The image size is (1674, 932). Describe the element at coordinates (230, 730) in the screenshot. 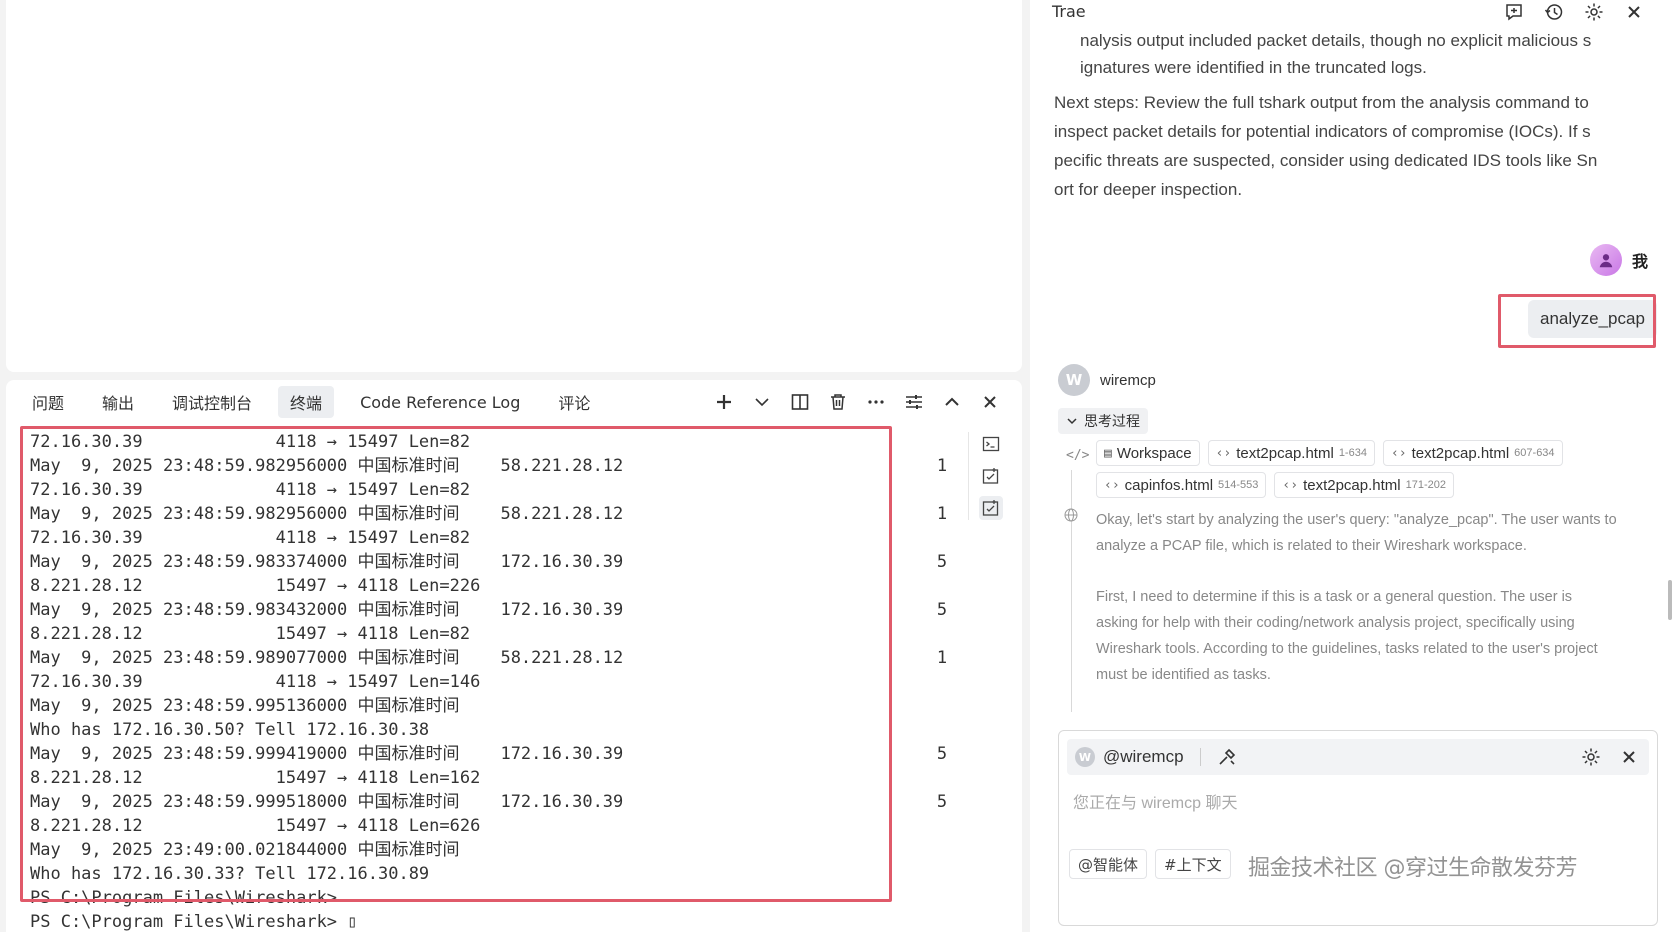

I see `terminal-line: Who has 172.16.30.50? Tell 172.16.30.38` at that location.